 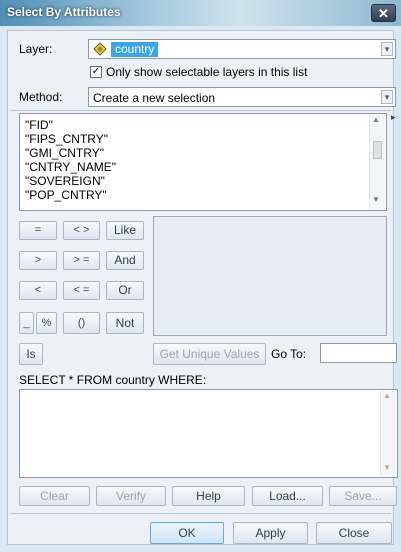 What do you see at coordinates (38, 260) in the screenshot?
I see `operator-greater-button: >` at bounding box center [38, 260].